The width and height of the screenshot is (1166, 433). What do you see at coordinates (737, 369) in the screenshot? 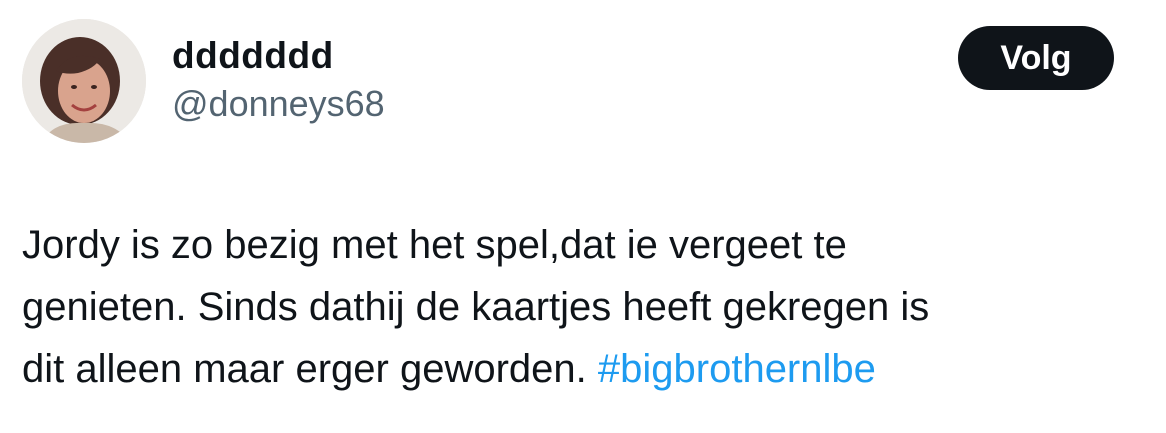
I see `hashtag-link: #bigbrothernlbe` at bounding box center [737, 369].